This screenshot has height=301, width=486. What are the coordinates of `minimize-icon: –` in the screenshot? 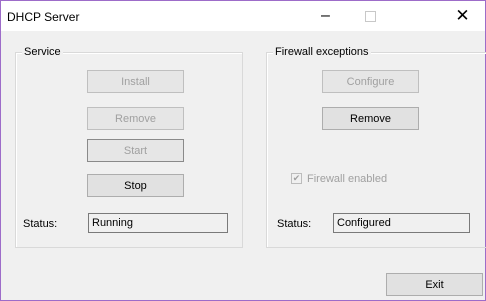 It's located at (325, 15).